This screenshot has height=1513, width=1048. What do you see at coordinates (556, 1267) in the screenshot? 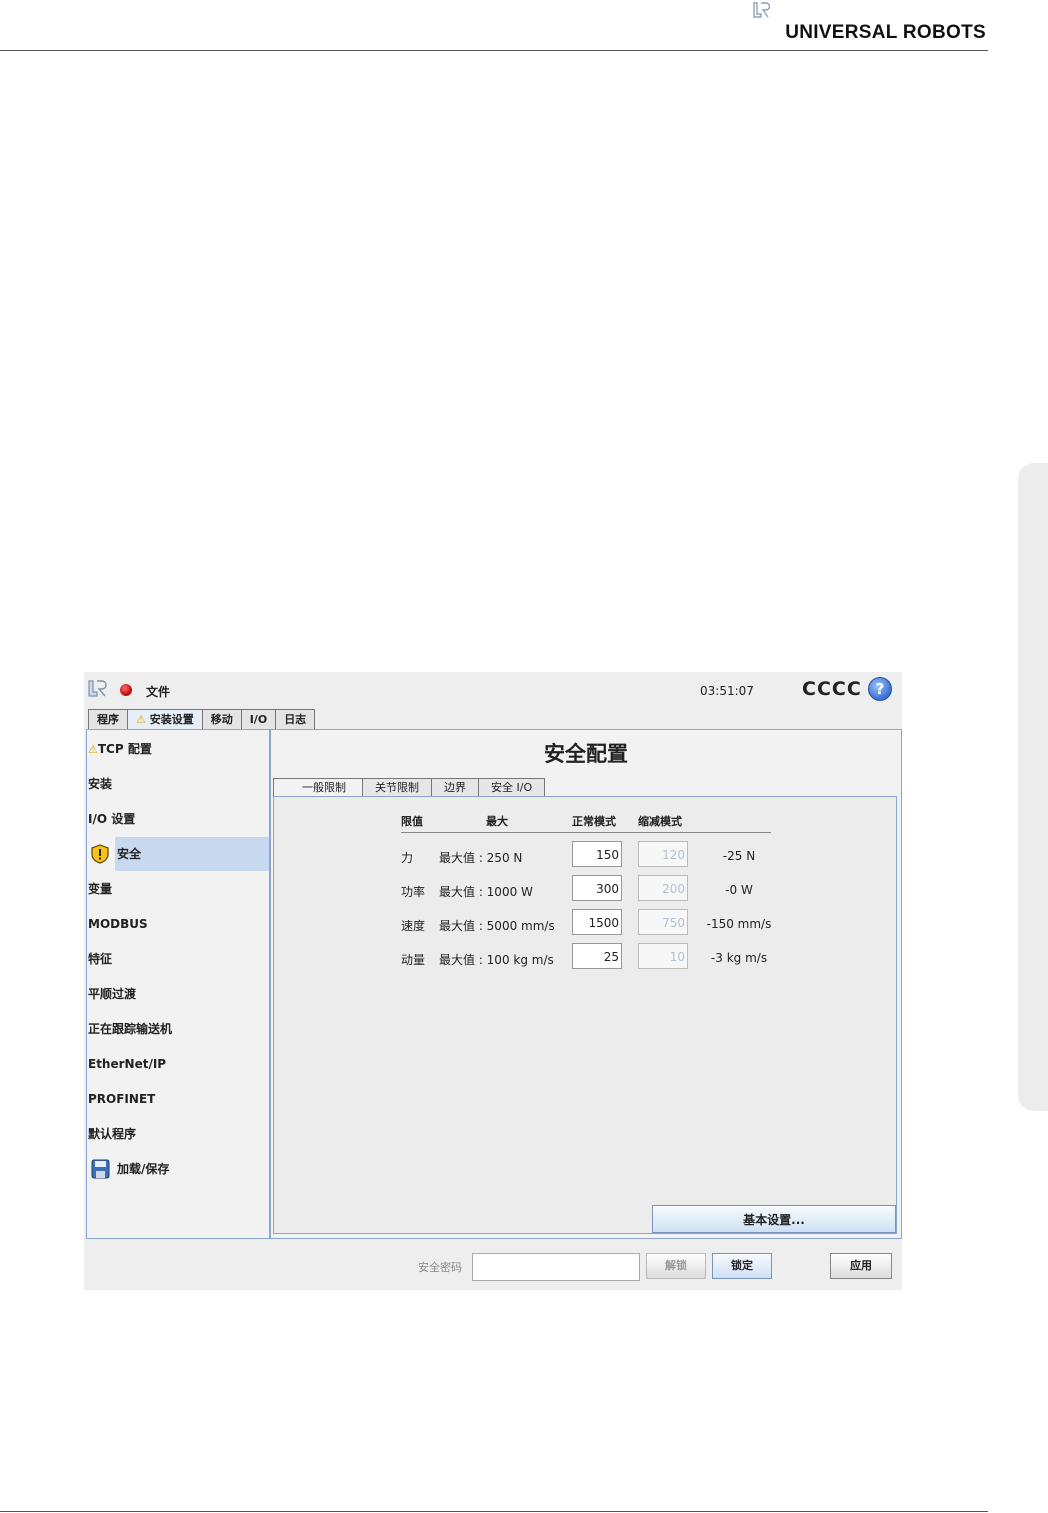
I see `safety-password-input` at bounding box center [556, 1267].